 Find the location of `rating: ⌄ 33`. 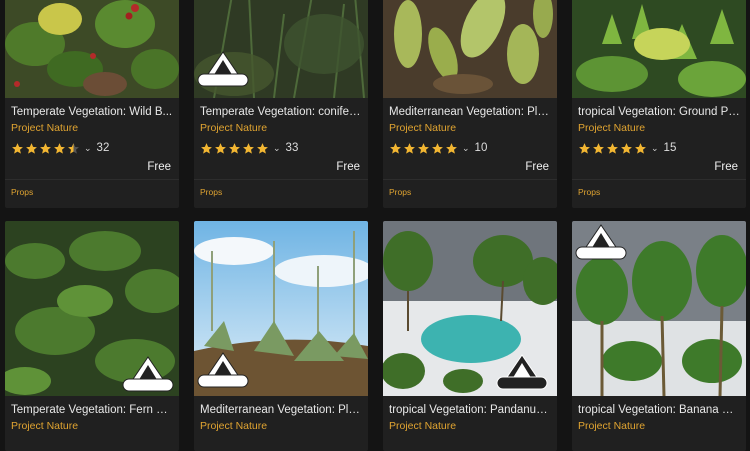

rating: ⌄ 33 is located at coordinates (281, 148).